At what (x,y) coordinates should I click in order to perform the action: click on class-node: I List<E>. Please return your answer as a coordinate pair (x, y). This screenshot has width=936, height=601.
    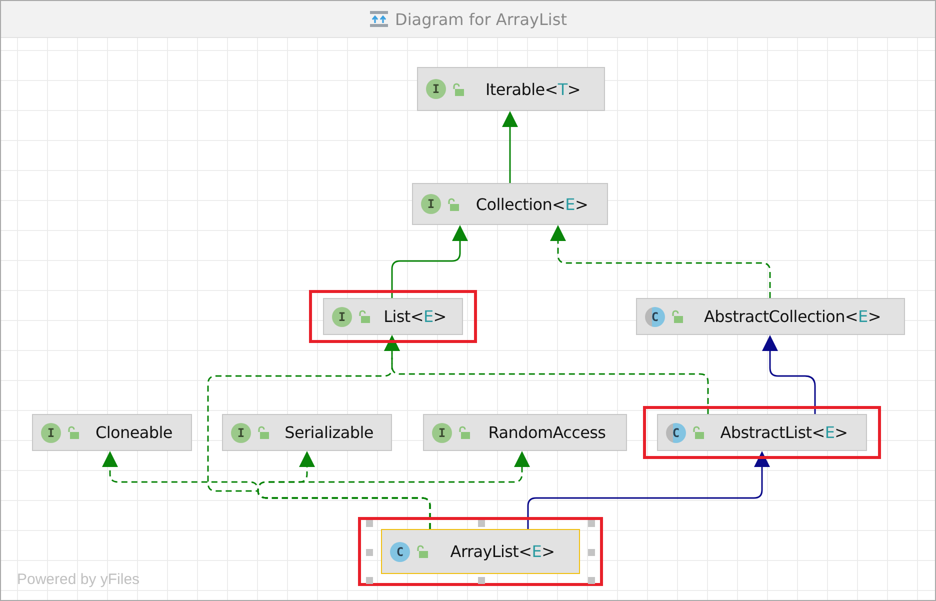
    Looking at the image, I should click on (393, 316).